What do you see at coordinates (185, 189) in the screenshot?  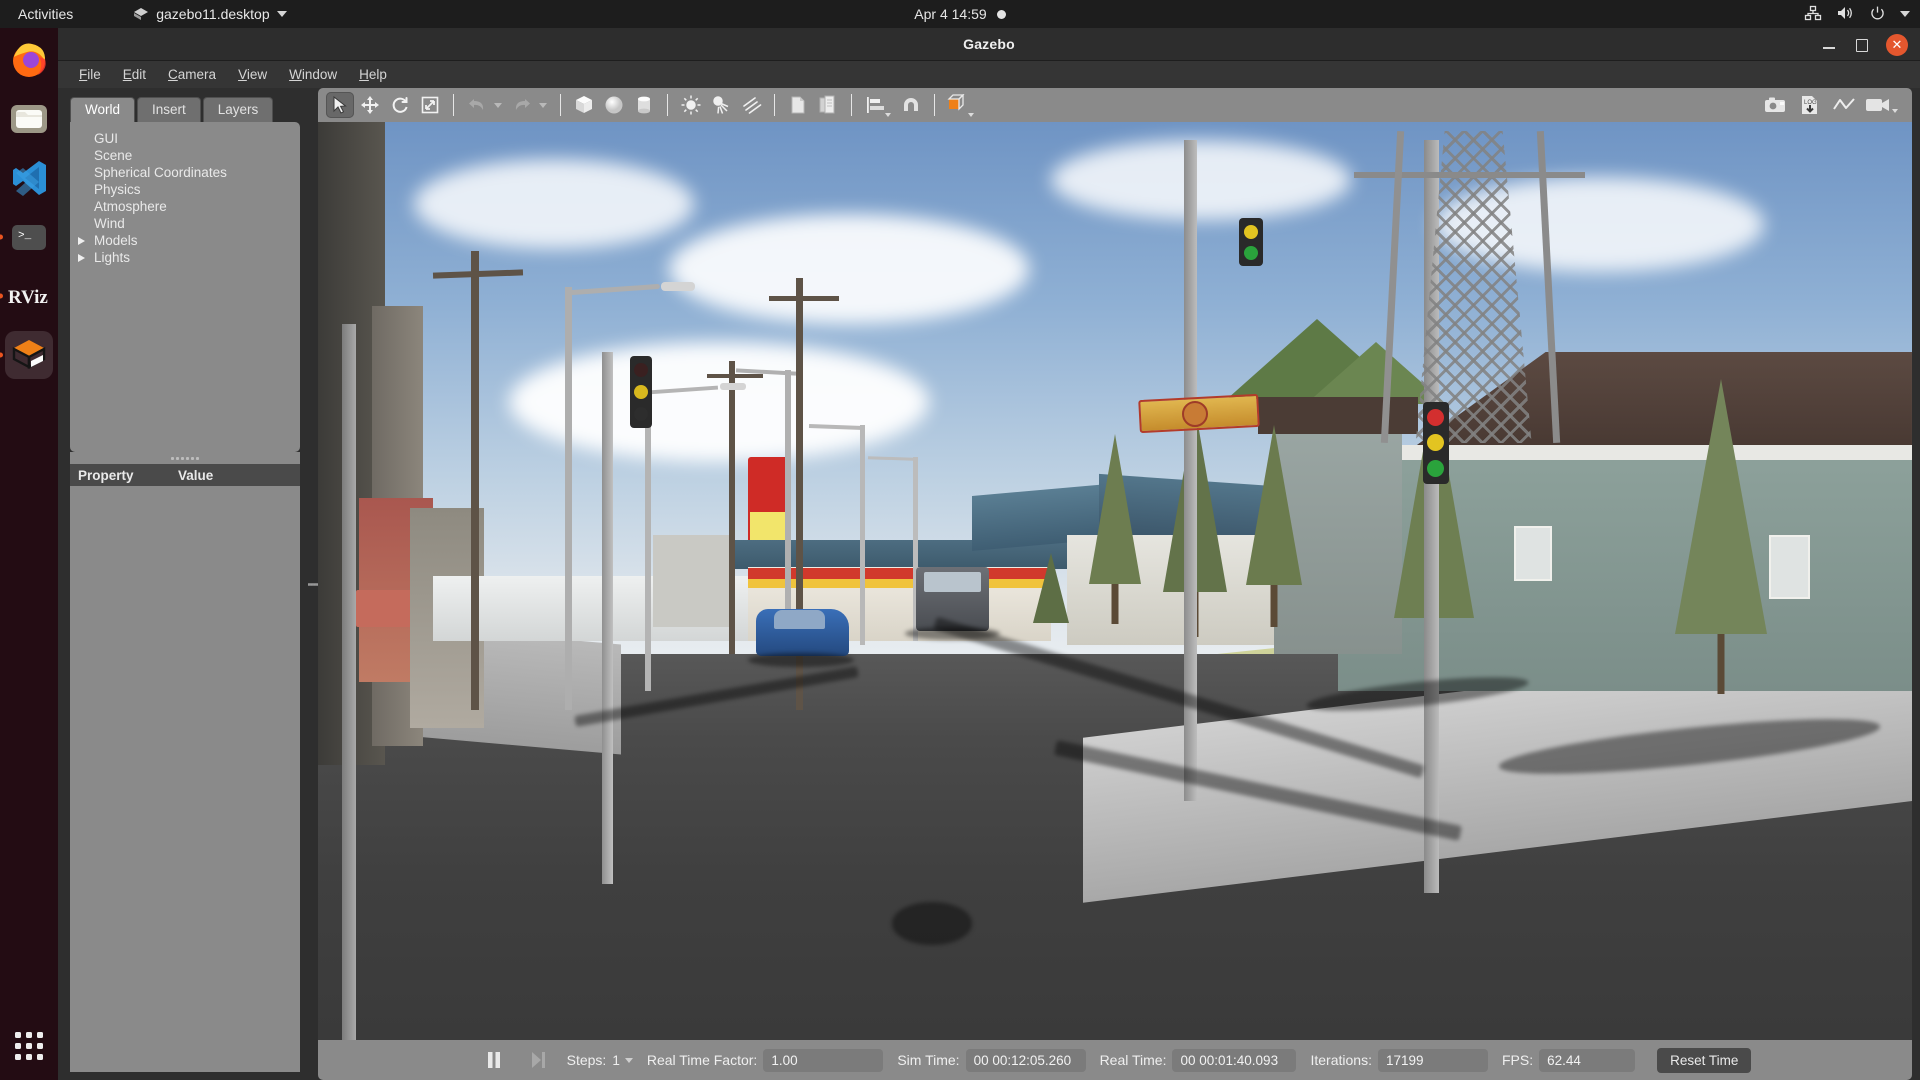 I see `tree-item-physics: Physics` at bounding box center [185, 189].